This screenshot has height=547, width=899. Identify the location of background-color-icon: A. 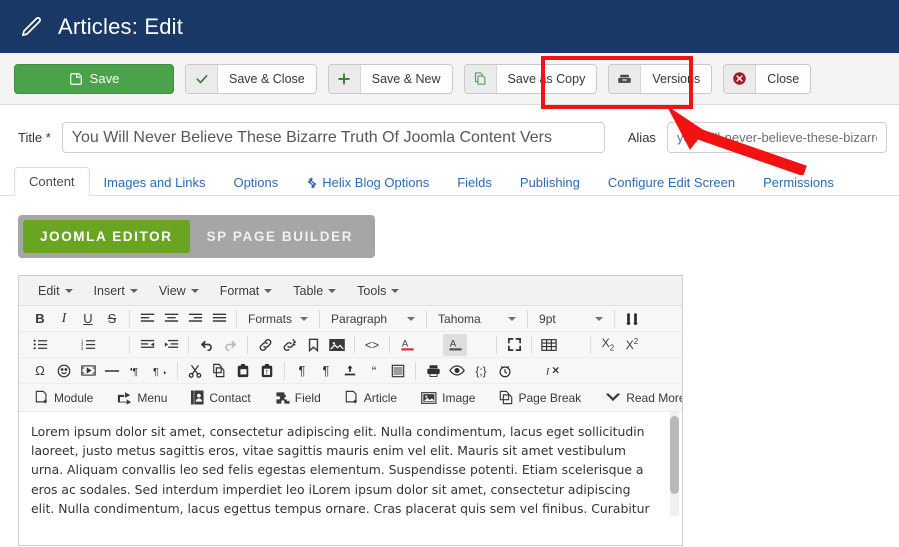
(455, 344).